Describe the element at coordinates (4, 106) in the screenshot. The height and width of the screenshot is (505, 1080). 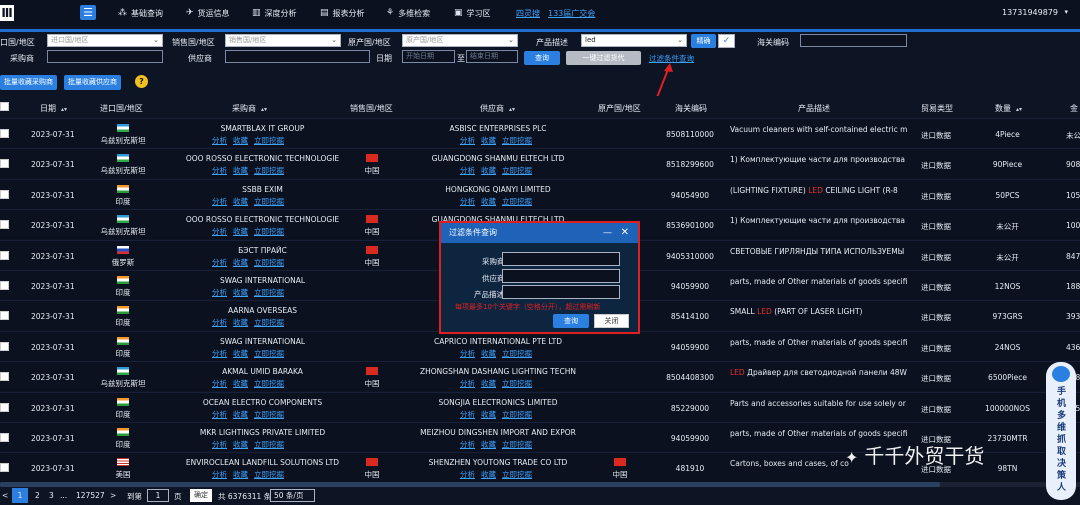
I see `select-all-checkbox` at that location.